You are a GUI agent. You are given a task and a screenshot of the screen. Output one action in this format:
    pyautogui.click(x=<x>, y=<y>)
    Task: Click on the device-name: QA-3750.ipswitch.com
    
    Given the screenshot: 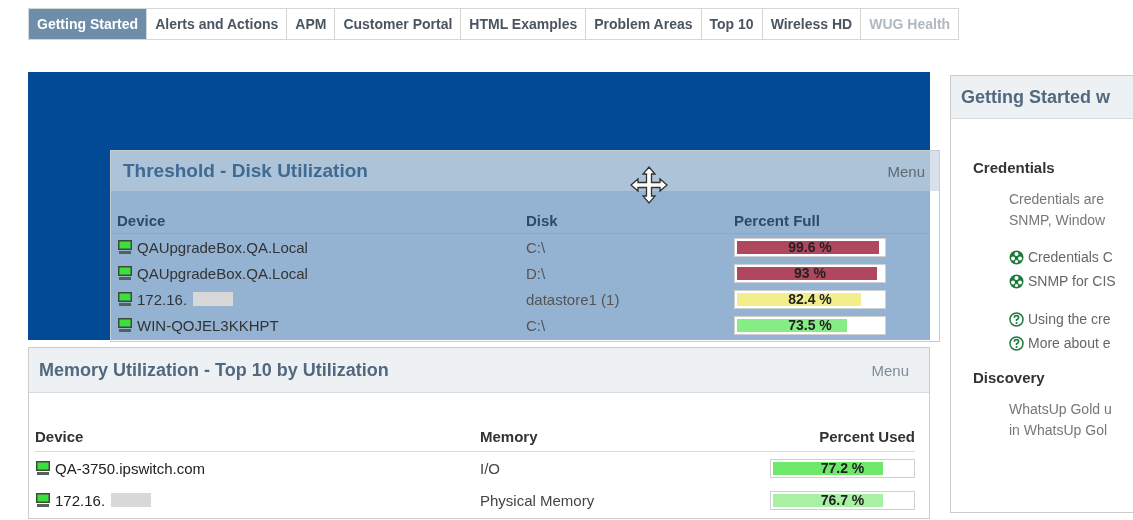 What is the action you would take?
    pyautogui.click(x=130, y=468)
    